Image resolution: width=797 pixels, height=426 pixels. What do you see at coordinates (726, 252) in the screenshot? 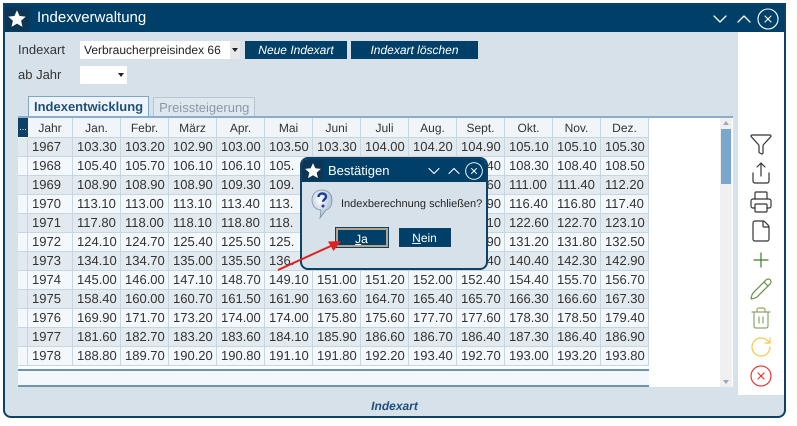
I see `scrollbar` at bounding box center [726, 252].